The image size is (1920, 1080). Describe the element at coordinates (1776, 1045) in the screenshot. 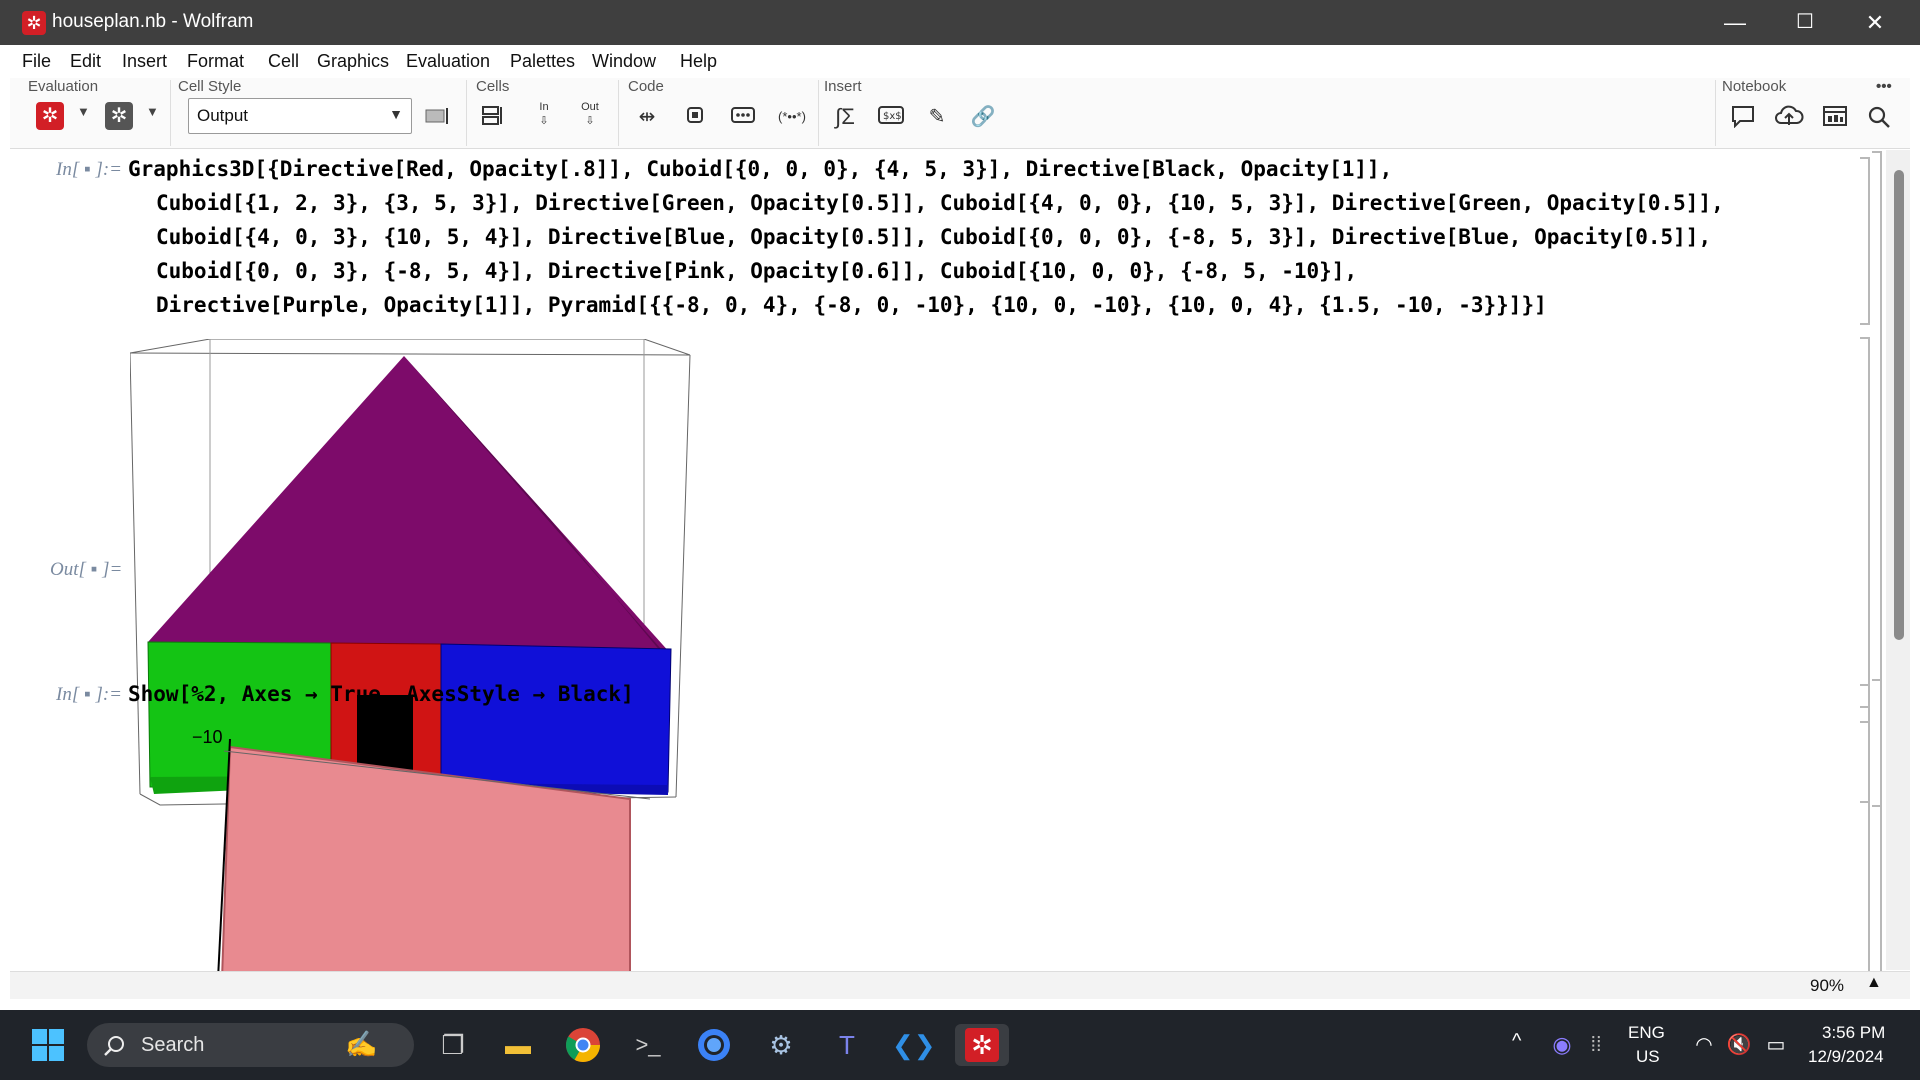

I see `battery-icon: ▭` at that location.